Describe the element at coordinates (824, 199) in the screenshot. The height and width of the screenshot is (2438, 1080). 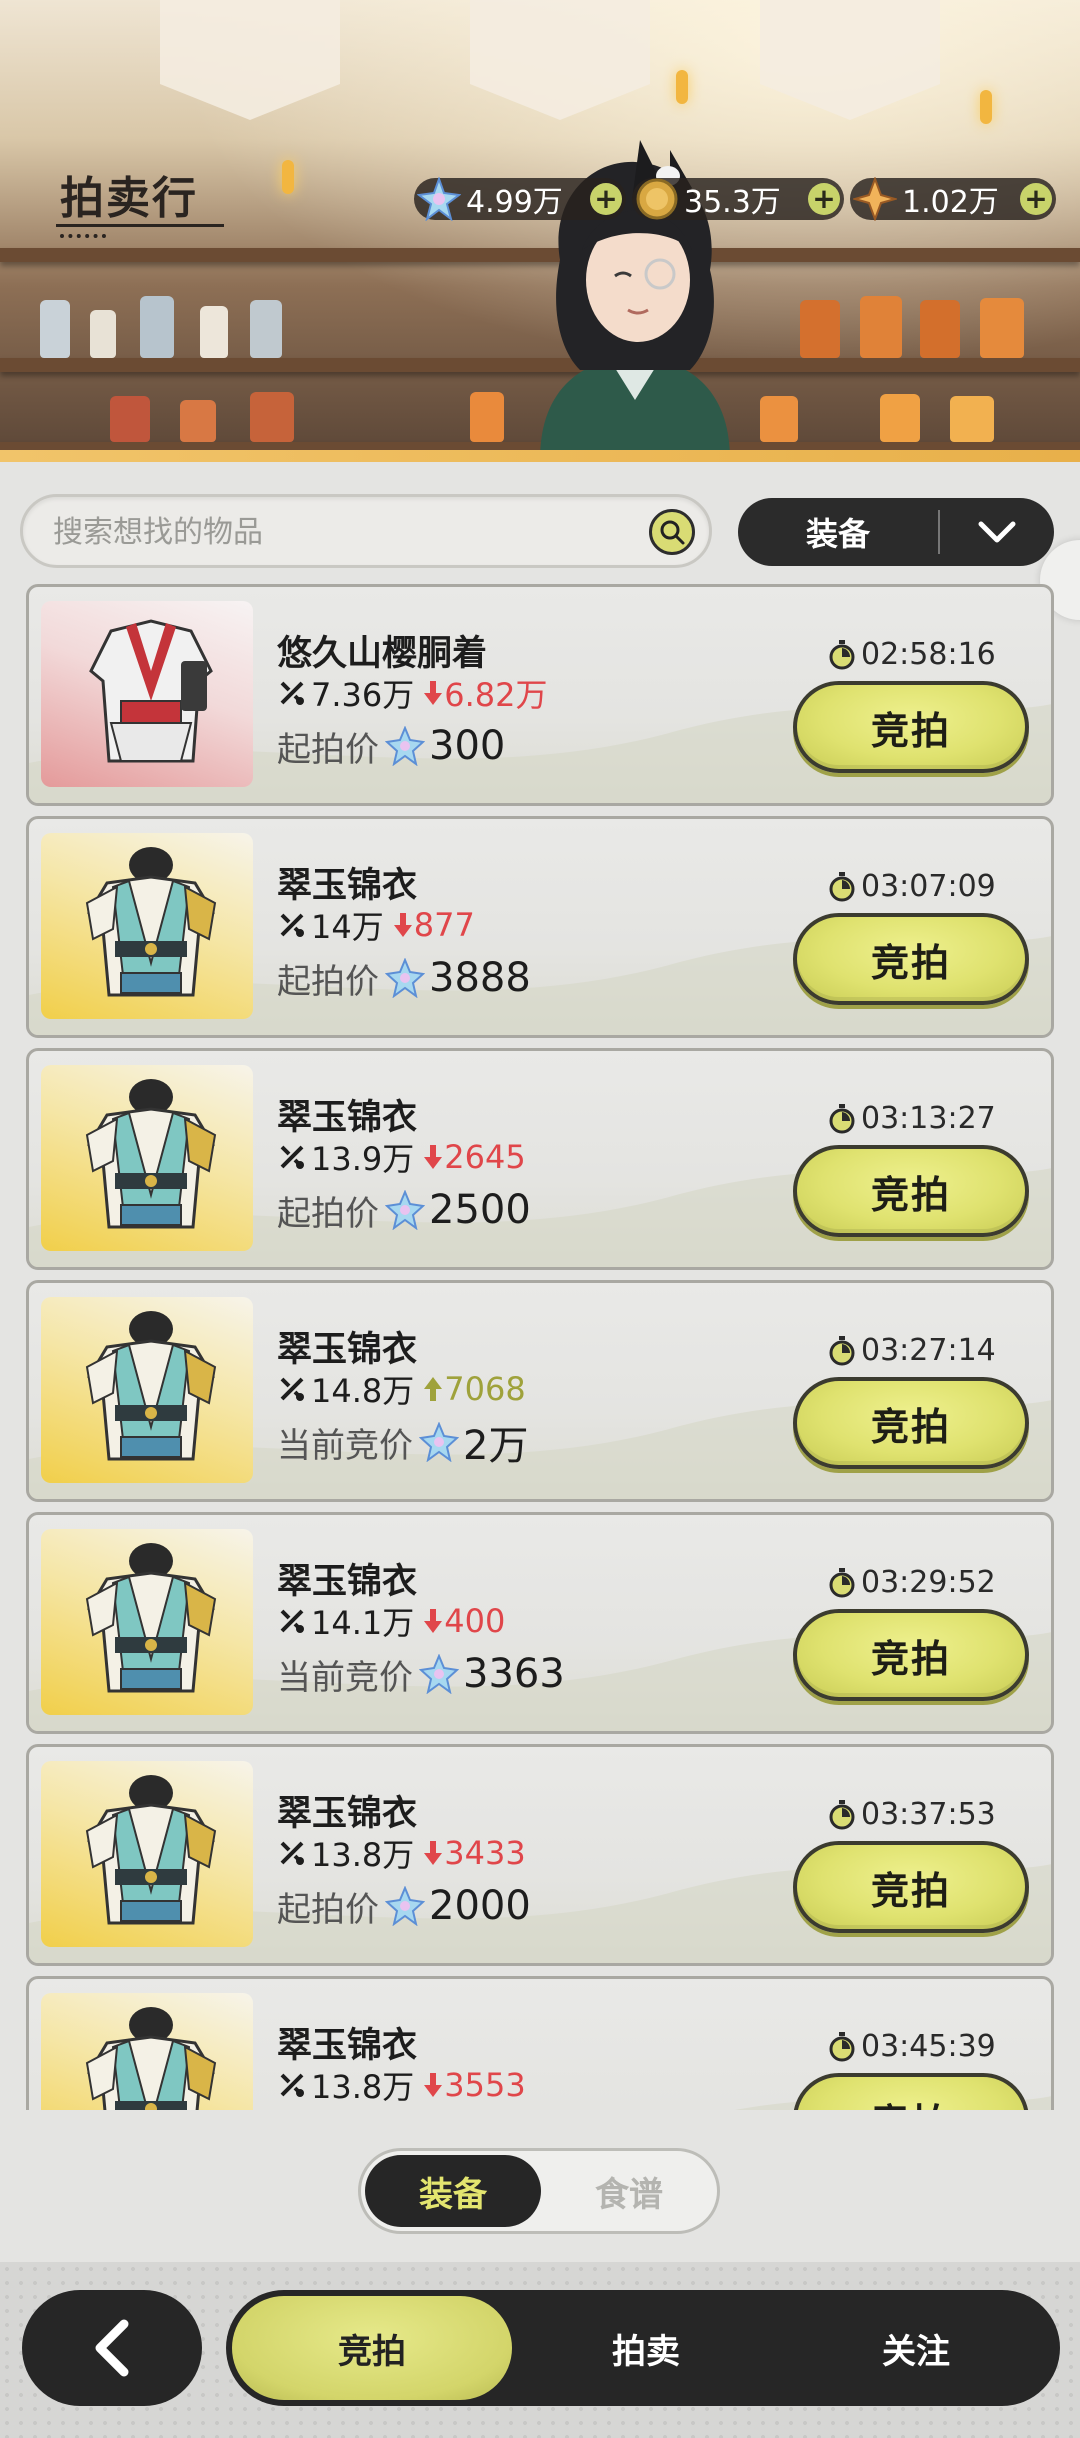
I see `add-gold-button: +` at that location.